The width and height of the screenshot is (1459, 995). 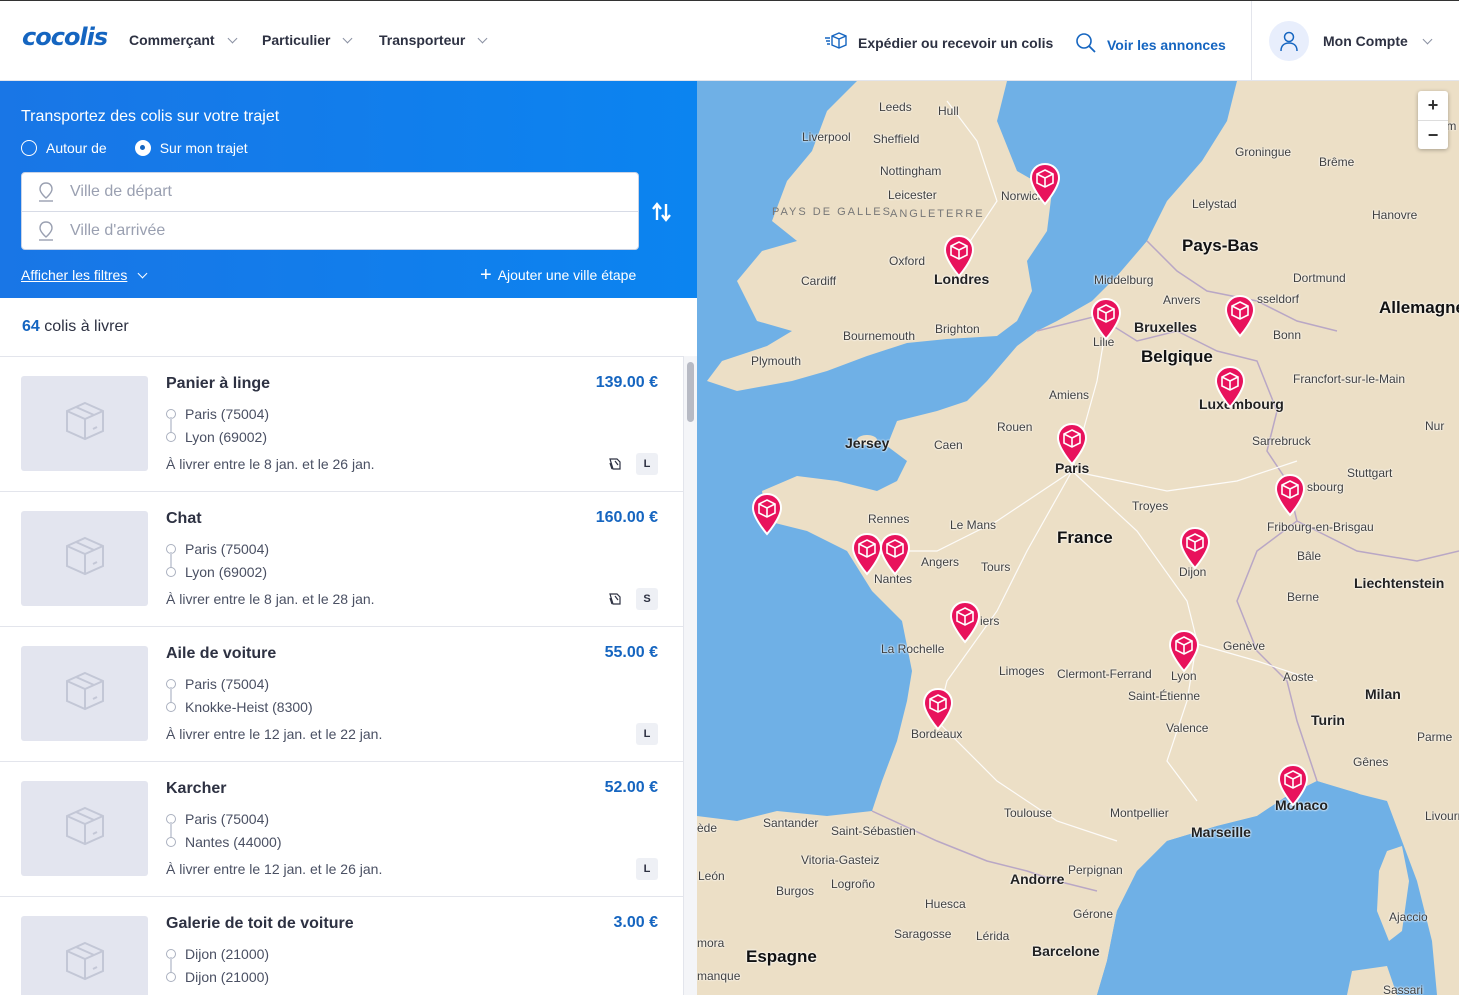 What do you see at coordinates (913, 649) in the screenshot?
I see `map-label-la-rochelle: La Rochelle` at bounding box center [913, 649].